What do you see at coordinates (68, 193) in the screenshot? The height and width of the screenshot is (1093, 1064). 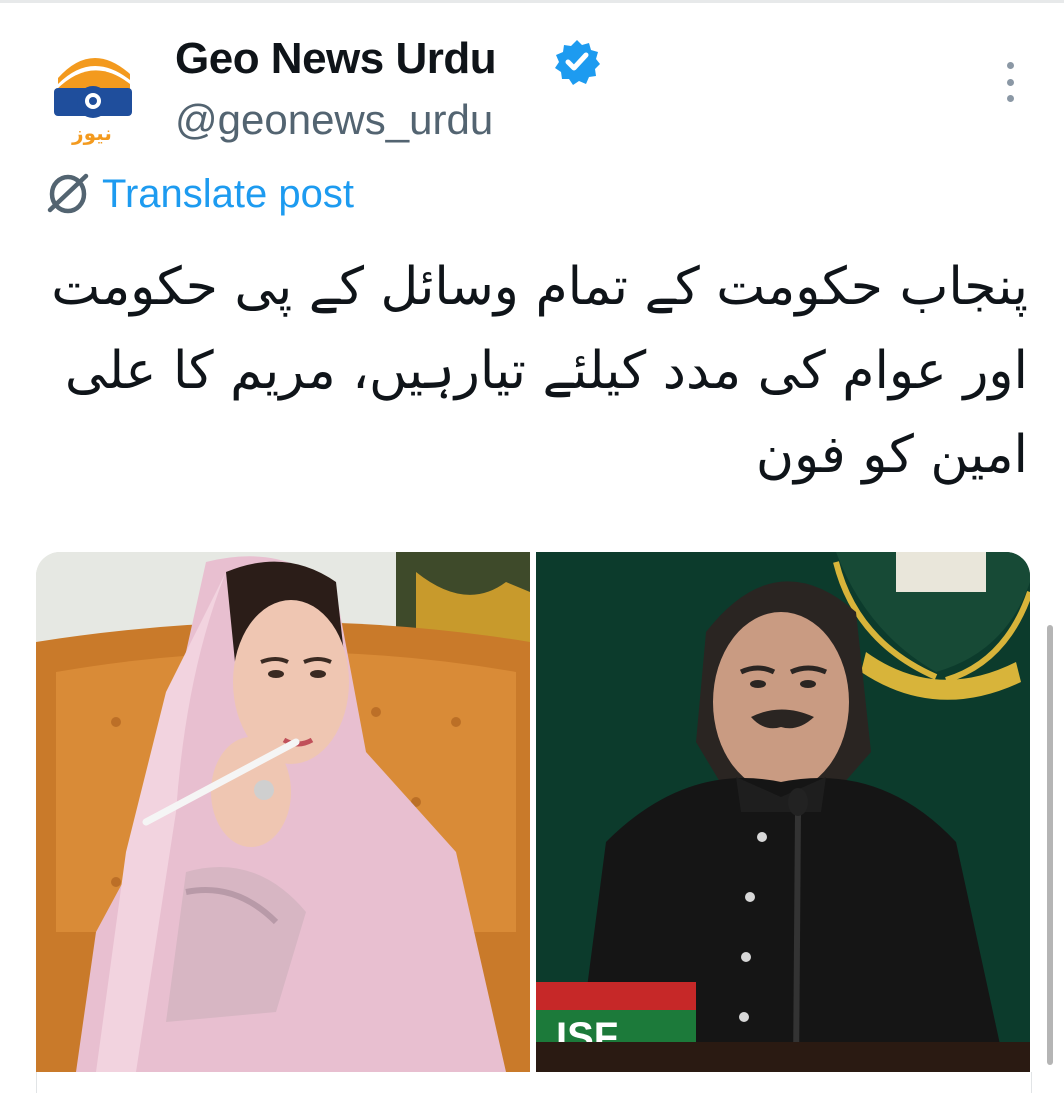 I see `globe-slash-icon` at bounding box center [68, 193].